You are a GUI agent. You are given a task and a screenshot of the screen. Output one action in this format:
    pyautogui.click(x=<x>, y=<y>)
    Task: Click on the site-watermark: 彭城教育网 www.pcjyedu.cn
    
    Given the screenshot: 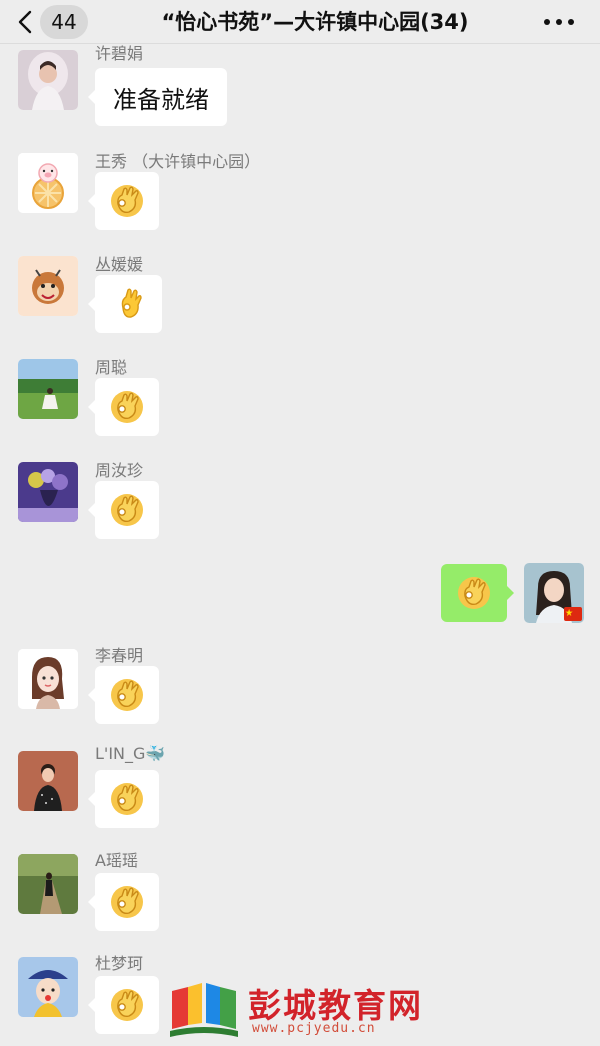 What is the action you would take?
    pyautogui.click(x=303, y=1007)
    